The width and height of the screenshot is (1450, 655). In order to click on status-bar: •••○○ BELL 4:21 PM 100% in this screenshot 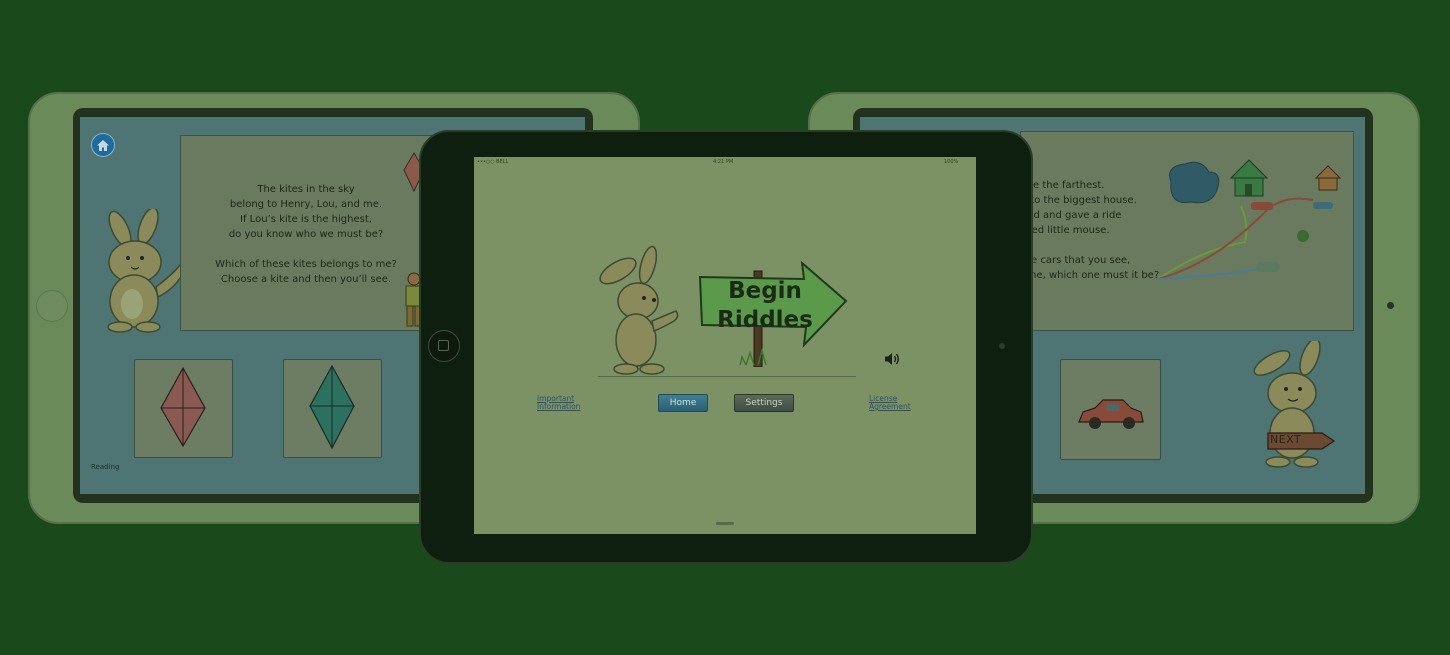, I will do `click(725, 162)`.